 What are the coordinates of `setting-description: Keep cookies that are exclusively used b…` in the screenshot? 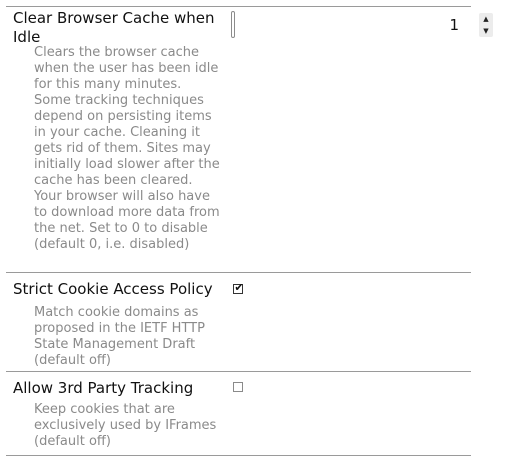 It's located at (125, 425).